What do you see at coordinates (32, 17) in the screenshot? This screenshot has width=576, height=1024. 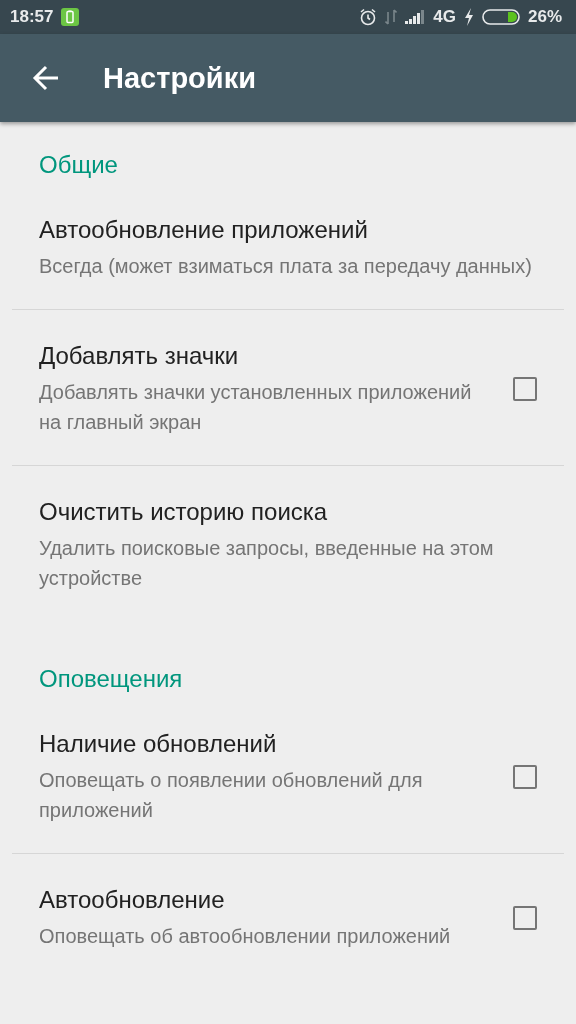 I see `clock-time: 18:57` at bounding box center [32, 17].